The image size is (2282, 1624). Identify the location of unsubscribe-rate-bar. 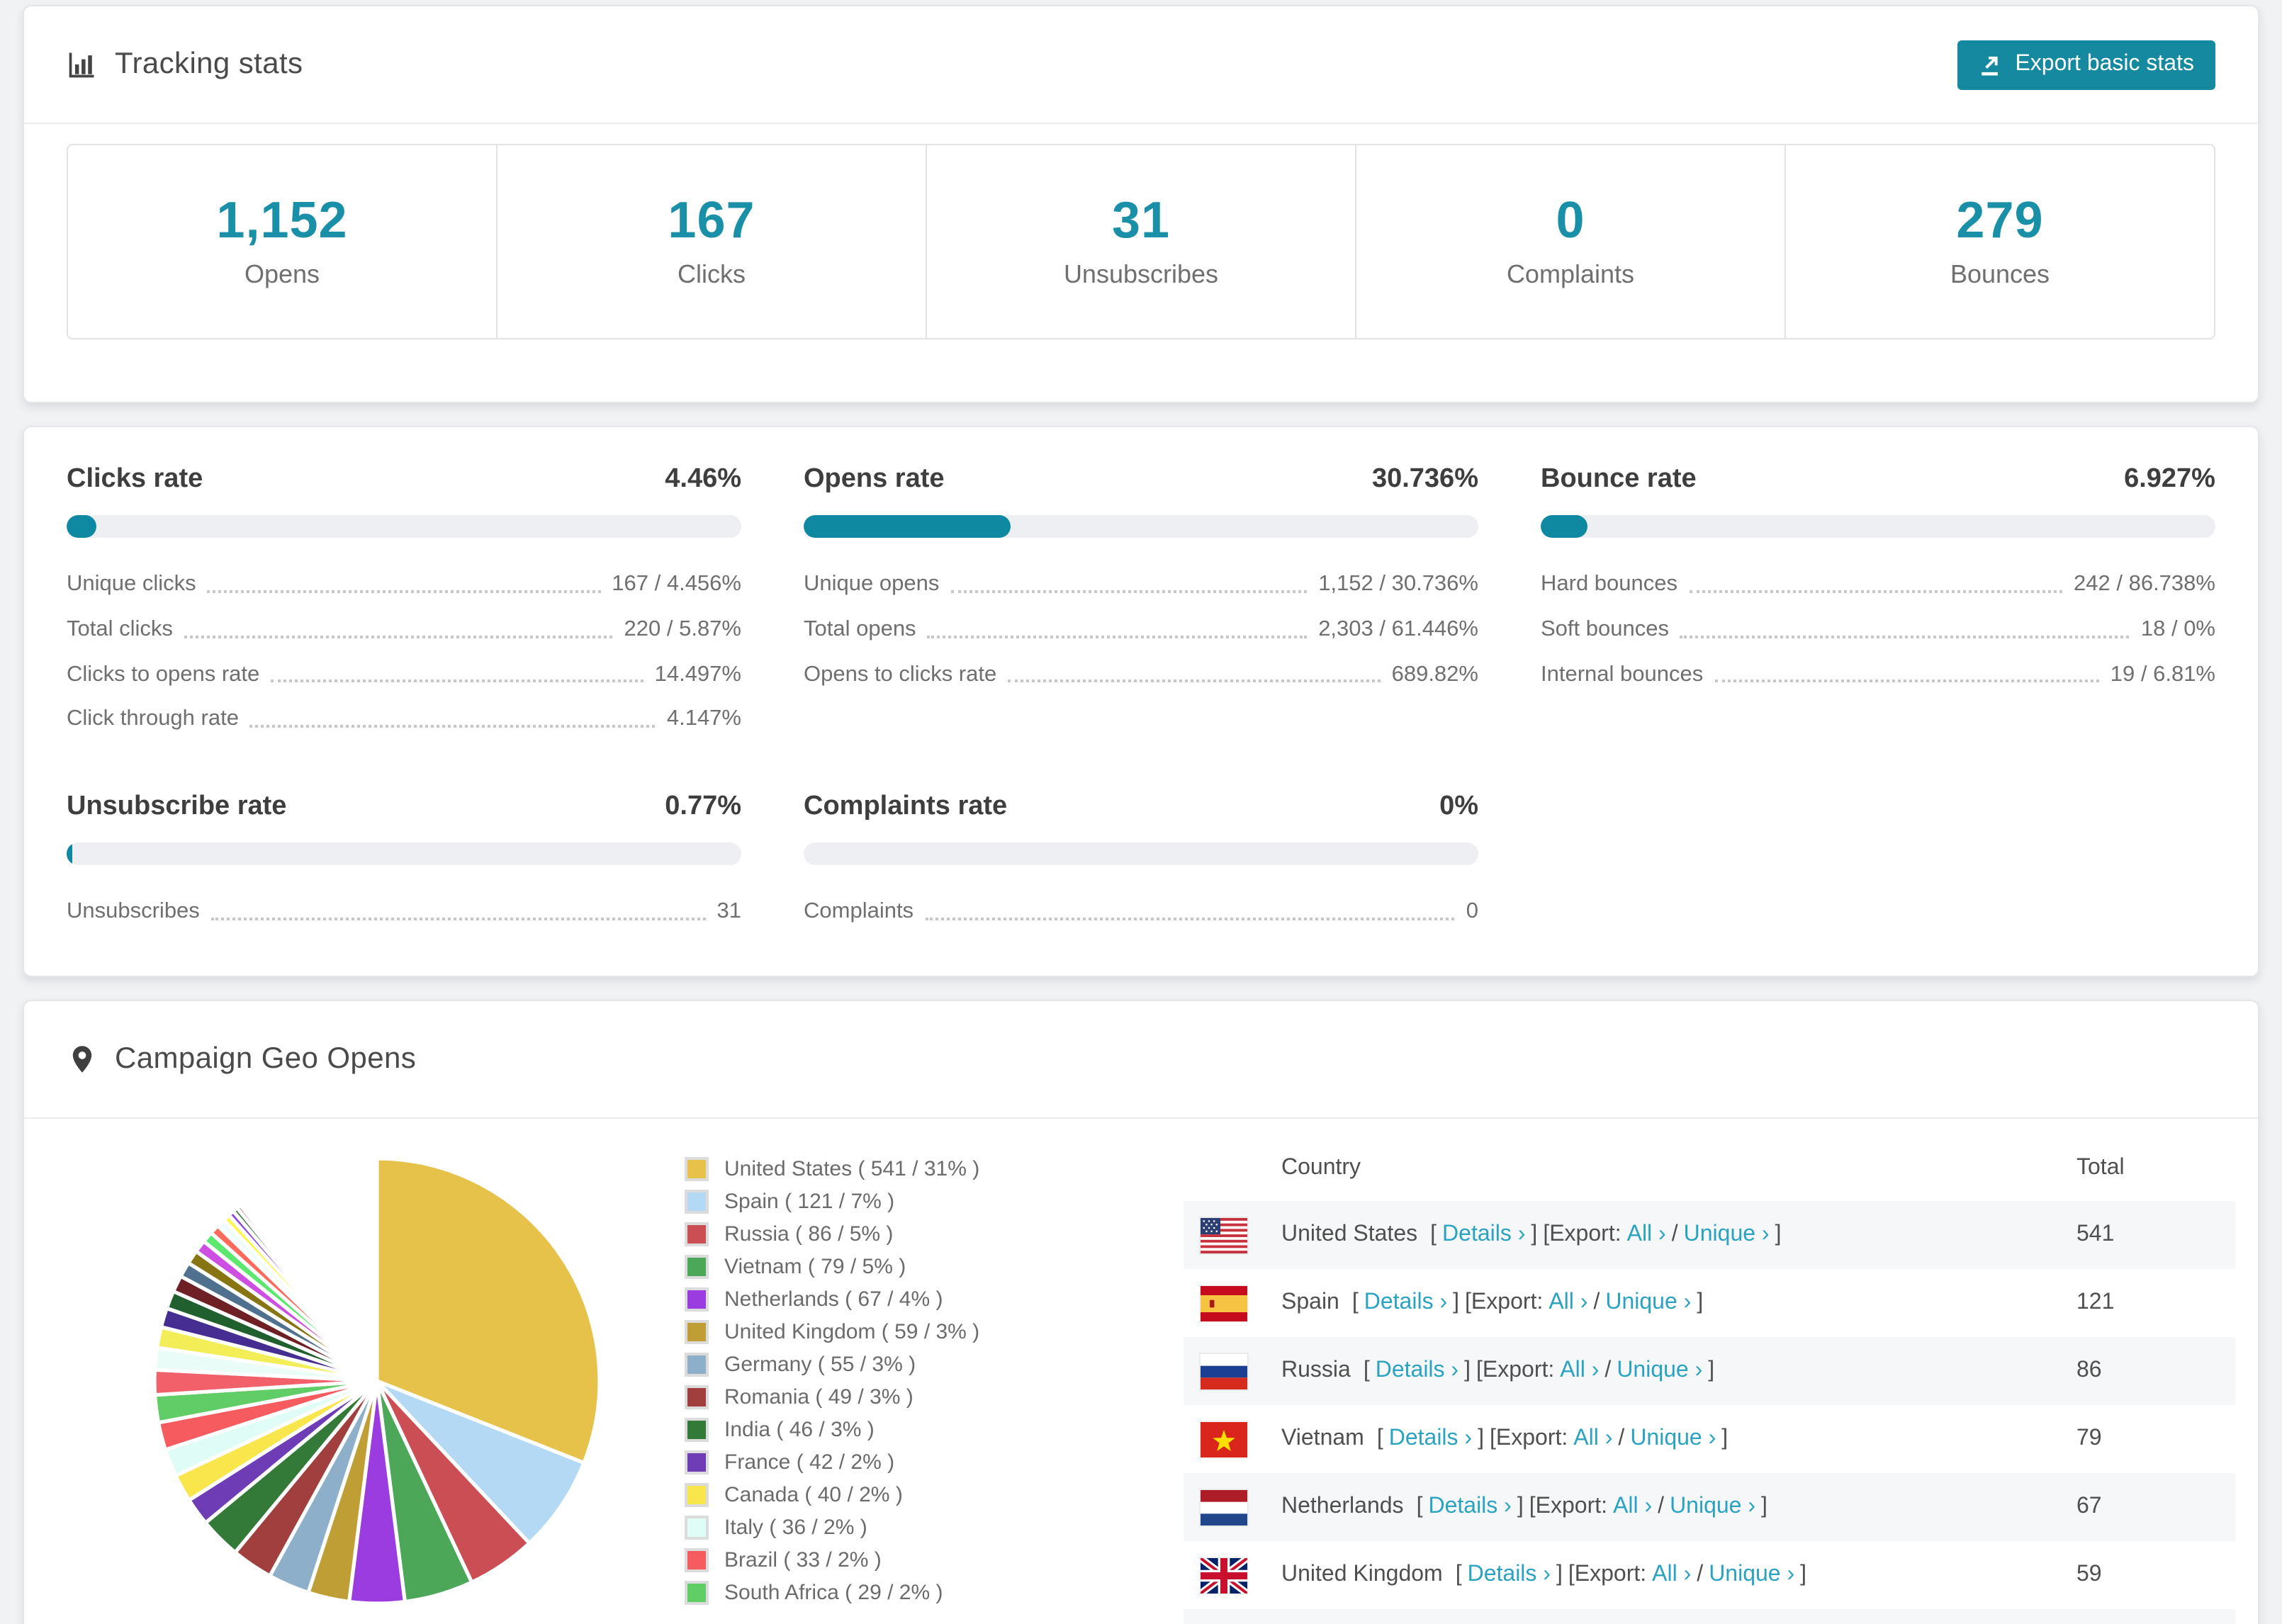
(404, 854).